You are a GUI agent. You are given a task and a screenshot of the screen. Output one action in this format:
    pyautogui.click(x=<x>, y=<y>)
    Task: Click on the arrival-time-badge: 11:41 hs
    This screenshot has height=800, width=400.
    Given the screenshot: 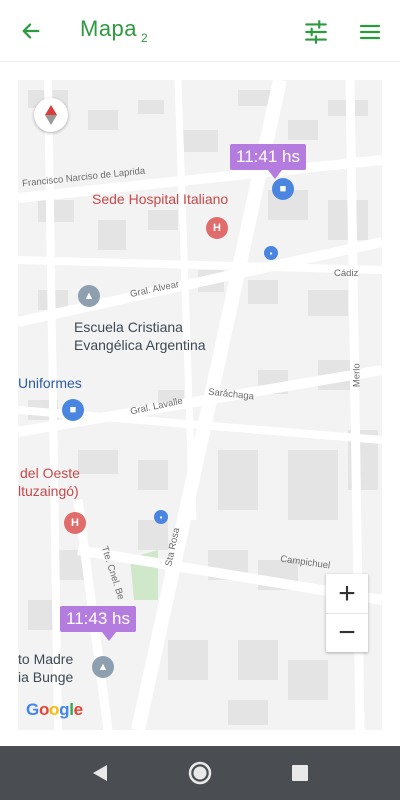 What is the action you would take?
    pyautogui.click(x=268, y=161)
    